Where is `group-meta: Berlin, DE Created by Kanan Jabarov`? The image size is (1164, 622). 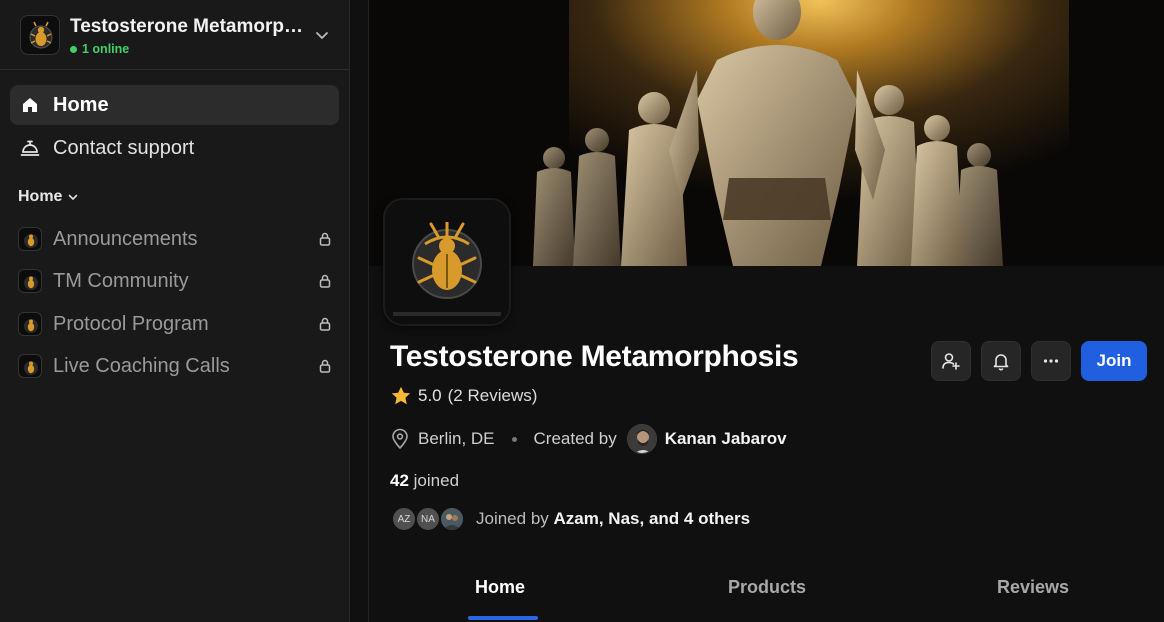
group-meta: Berlin, DE Created by Kanan Jabarov is located at coordinates (588, 439).